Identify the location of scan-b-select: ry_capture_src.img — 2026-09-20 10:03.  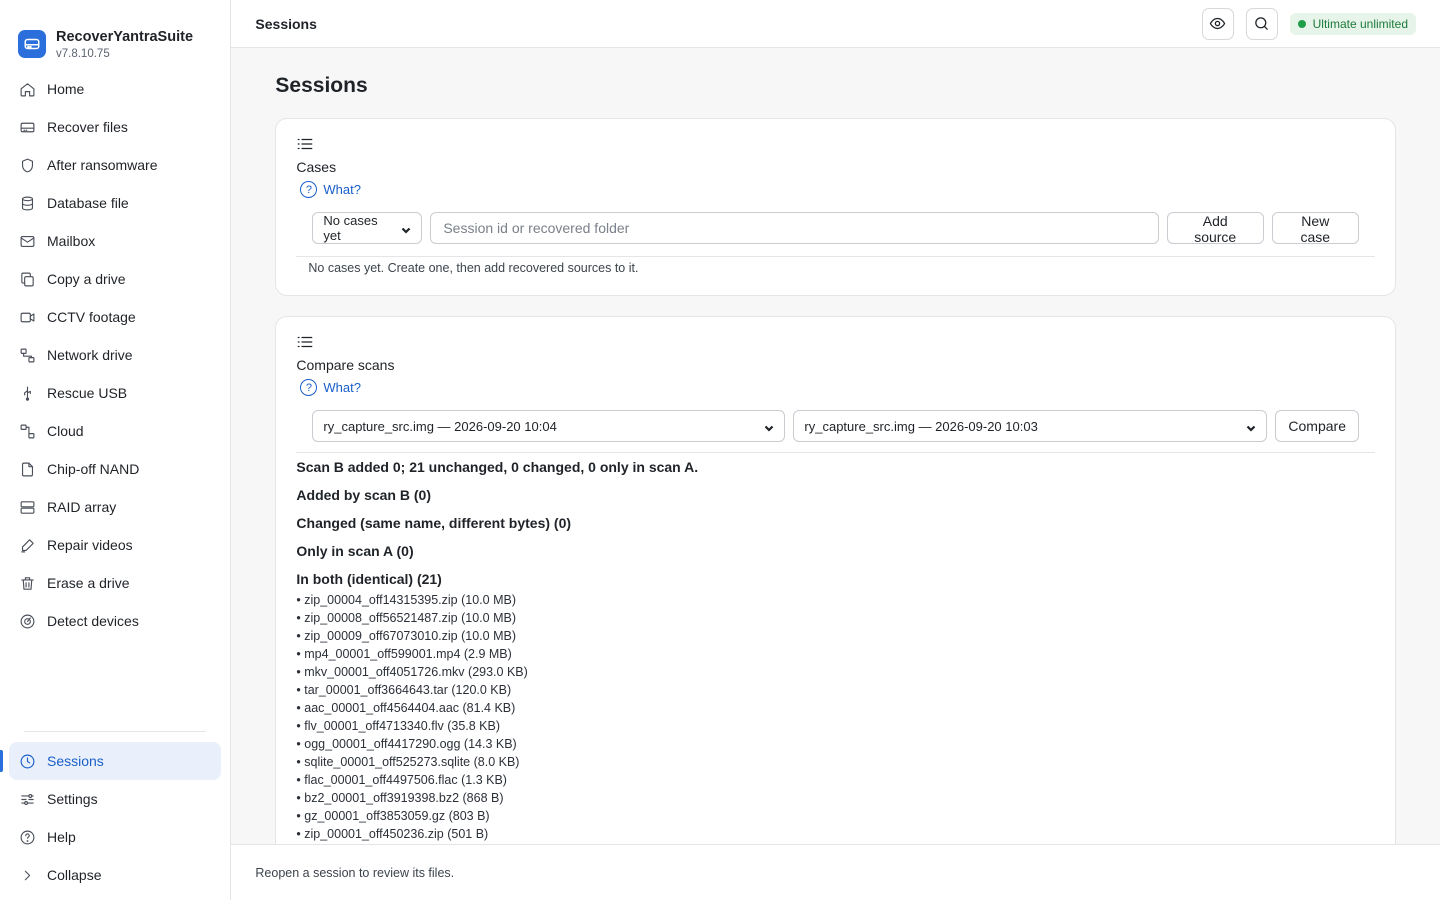
(1030, 426).